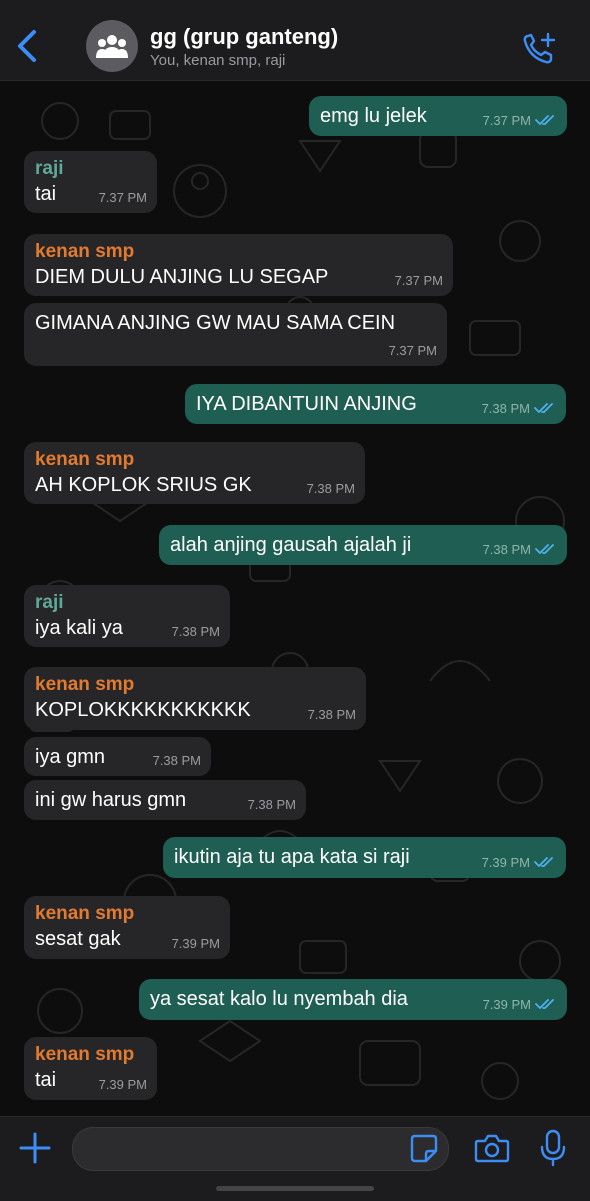 The image size is (590, 1201). What do you see at coordinates (279, 999) in the screenshot?
I see `message-text: ya sesat kalo lu nyembah dia` at bounding box center [279, 999].